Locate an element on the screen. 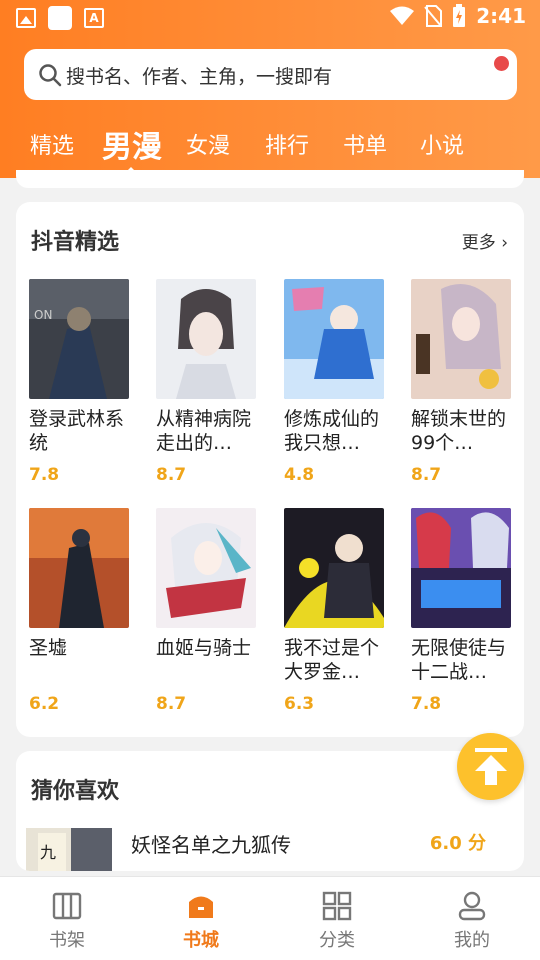 This screenshot has width=540, height=960. previous-section-card is located at coordinates (270, 179).